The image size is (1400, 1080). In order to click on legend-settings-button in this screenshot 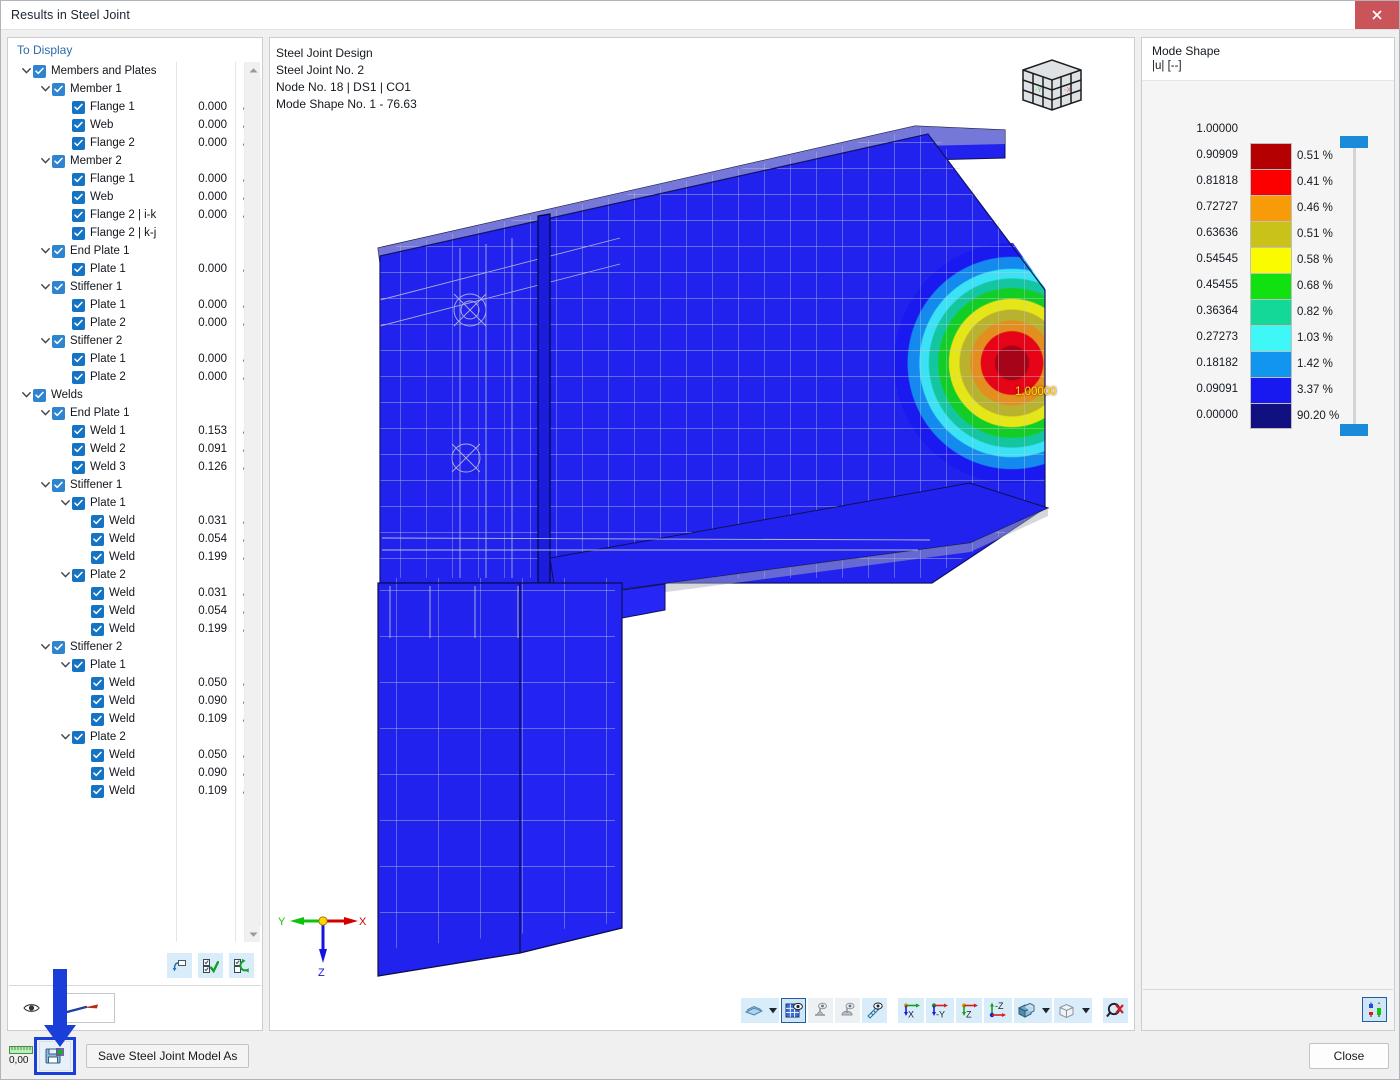, I will do `click(1374, 1009)`.